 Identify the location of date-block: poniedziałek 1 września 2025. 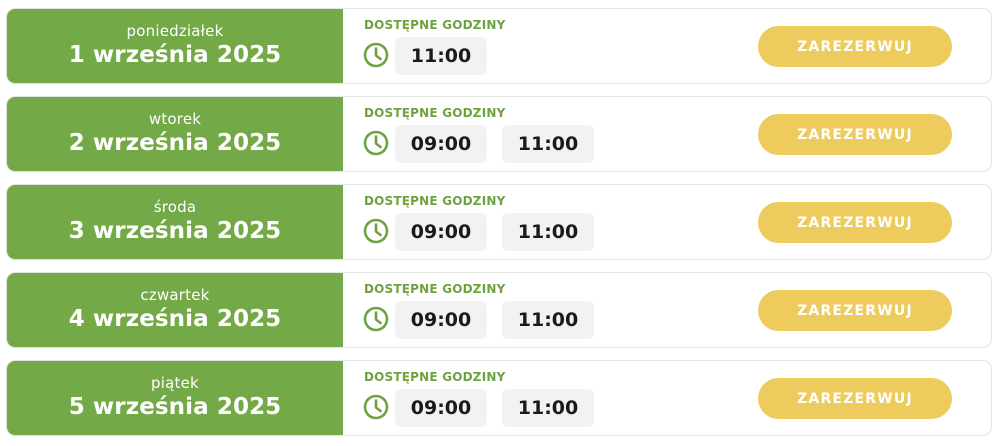
(175, 46).